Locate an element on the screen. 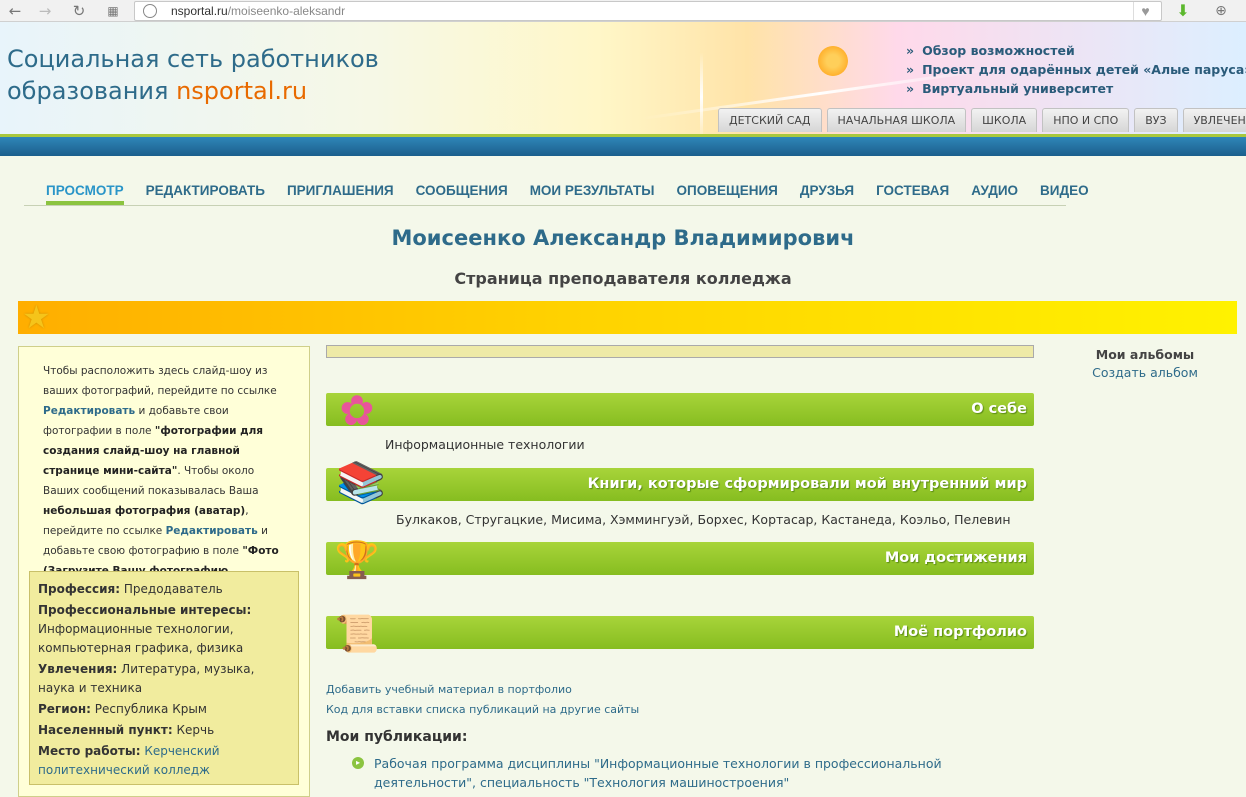  info-label: Регион: is located at coordinates (64, 709).